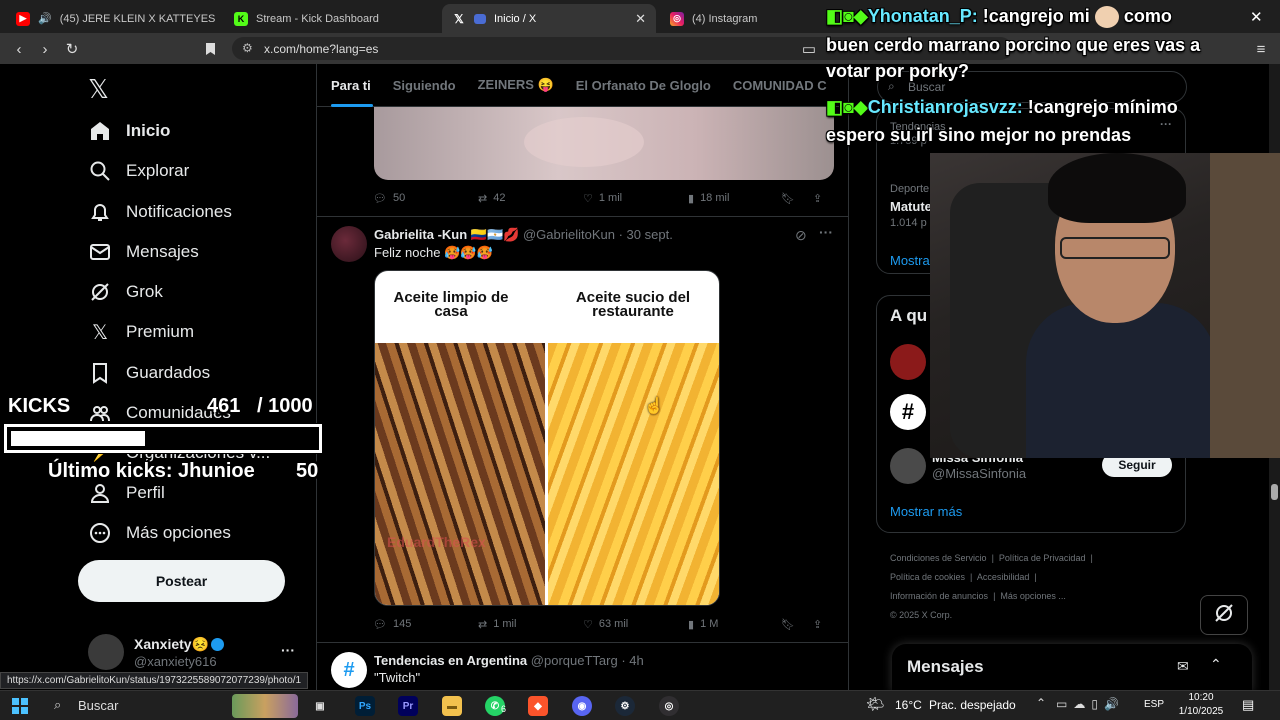 This screenshot has width=1280, height=720. Describe the element at coordinates (100, 252) in the screenshot. I see `mail-icon` at that location.